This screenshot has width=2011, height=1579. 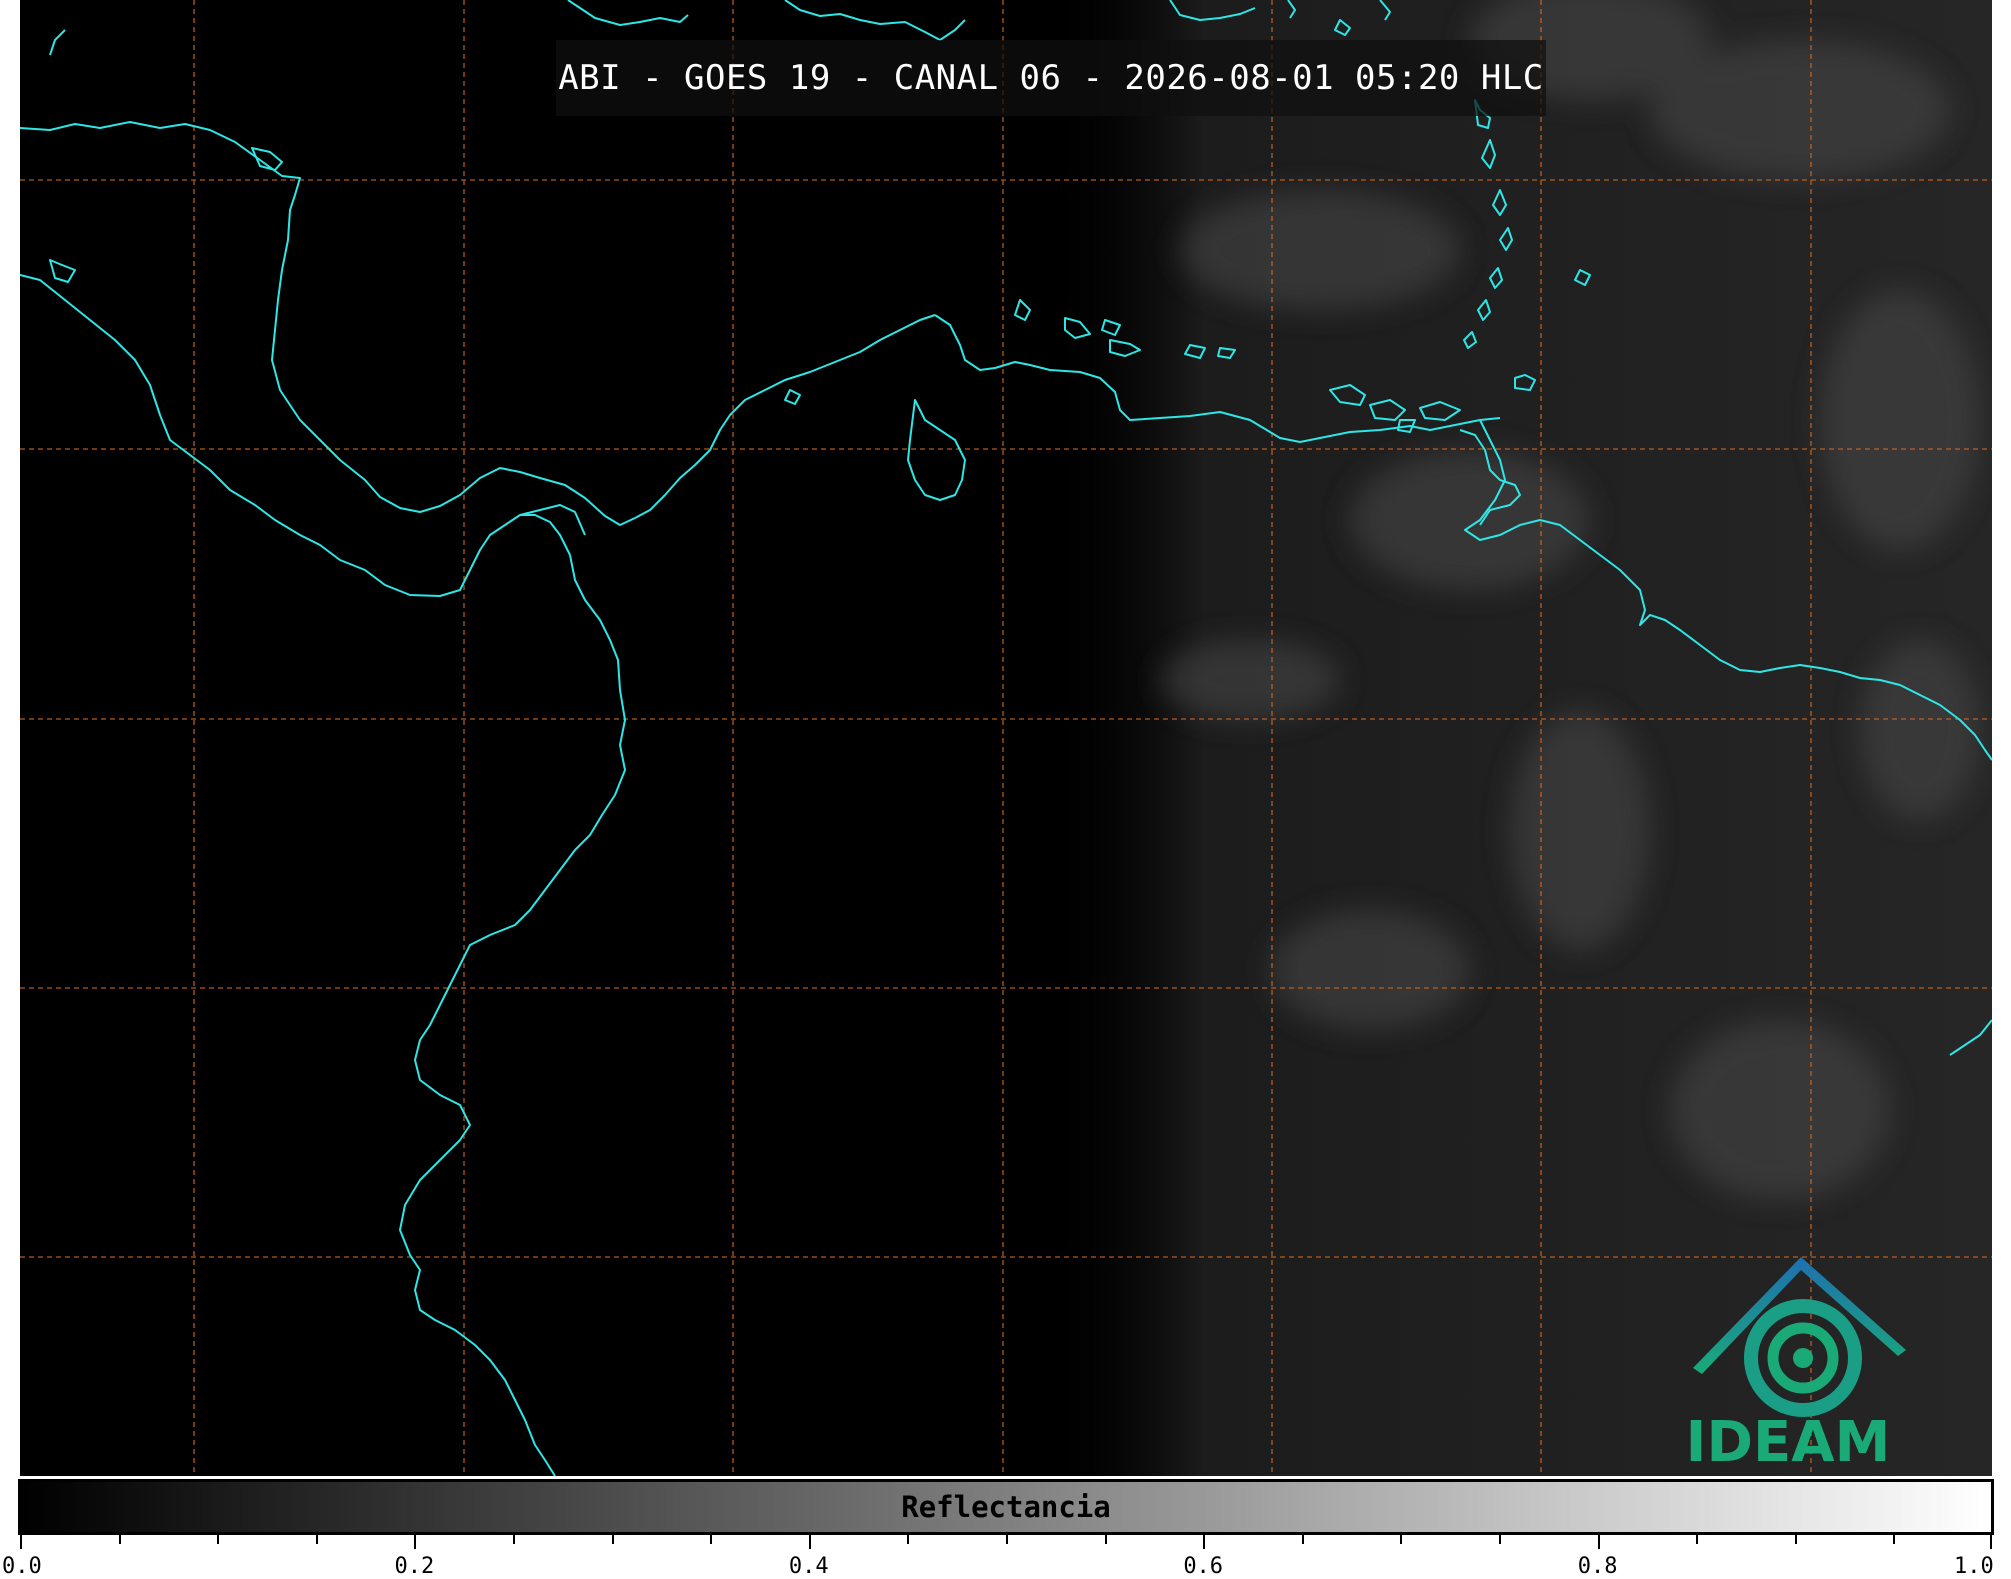 I want to click on colorbar-tick-label: 0.6, so click(x=1203, y=1566).